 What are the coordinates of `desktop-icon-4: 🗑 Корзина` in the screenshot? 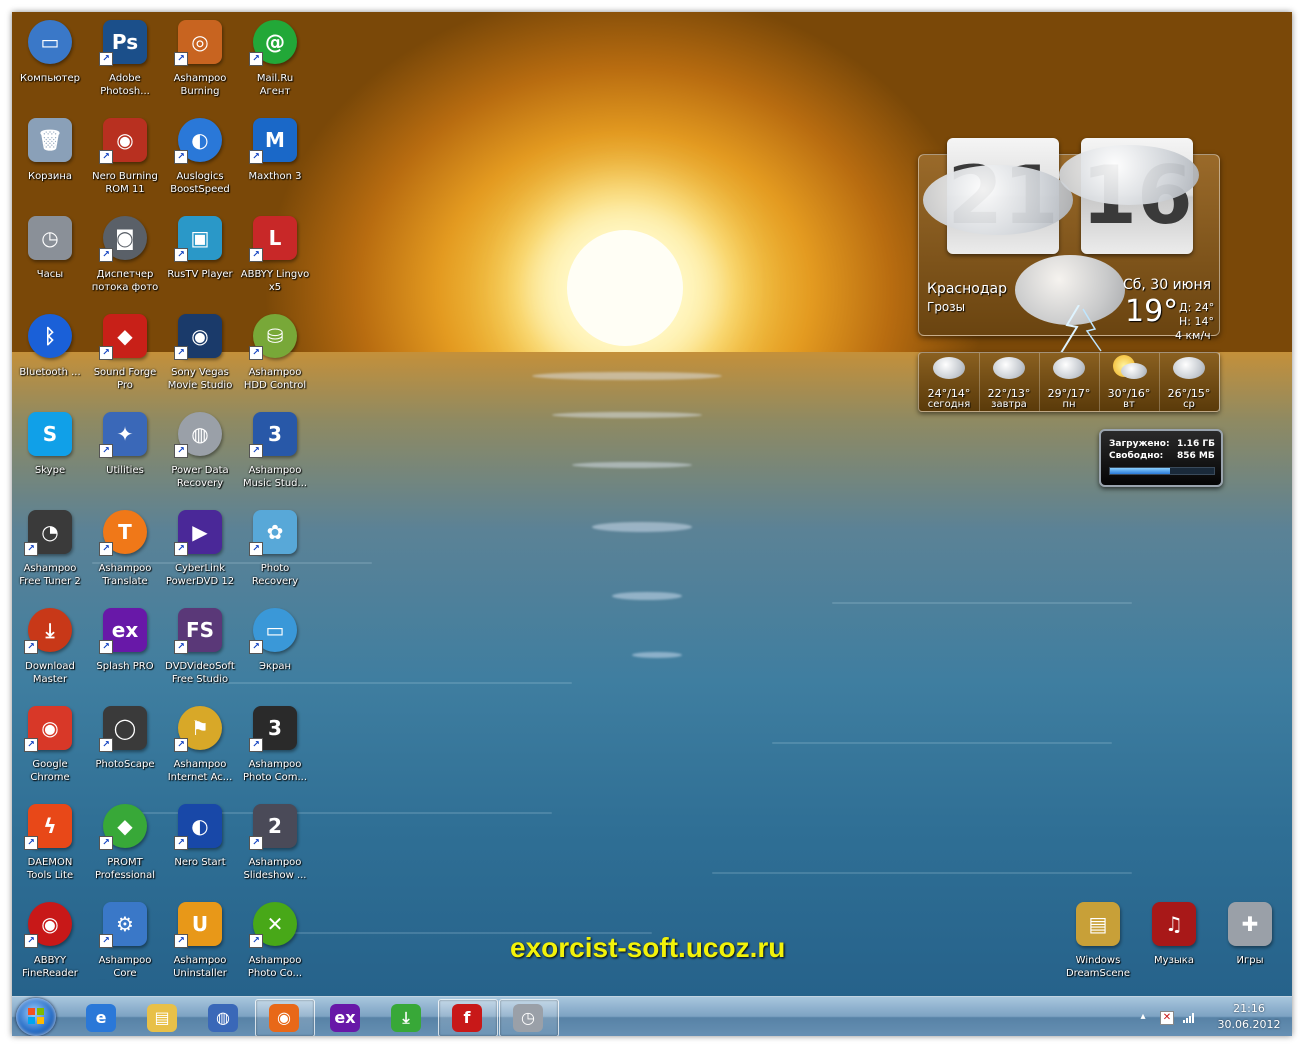 It's located at (50, 157).